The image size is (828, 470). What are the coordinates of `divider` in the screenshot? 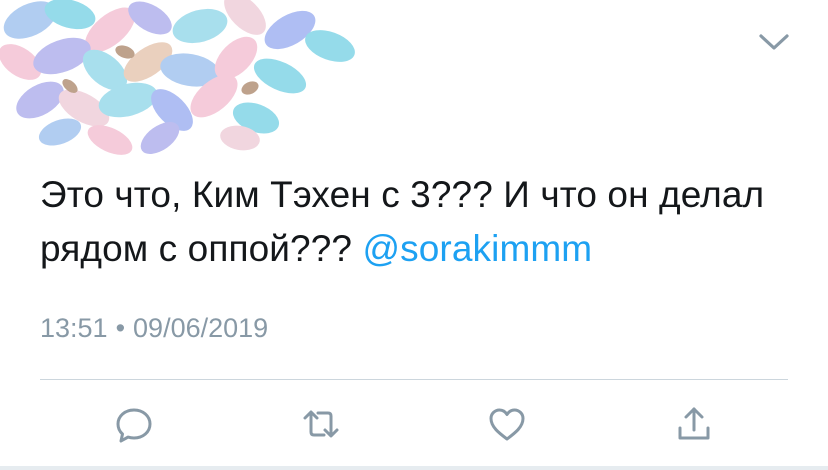 It's located at (414, 379).